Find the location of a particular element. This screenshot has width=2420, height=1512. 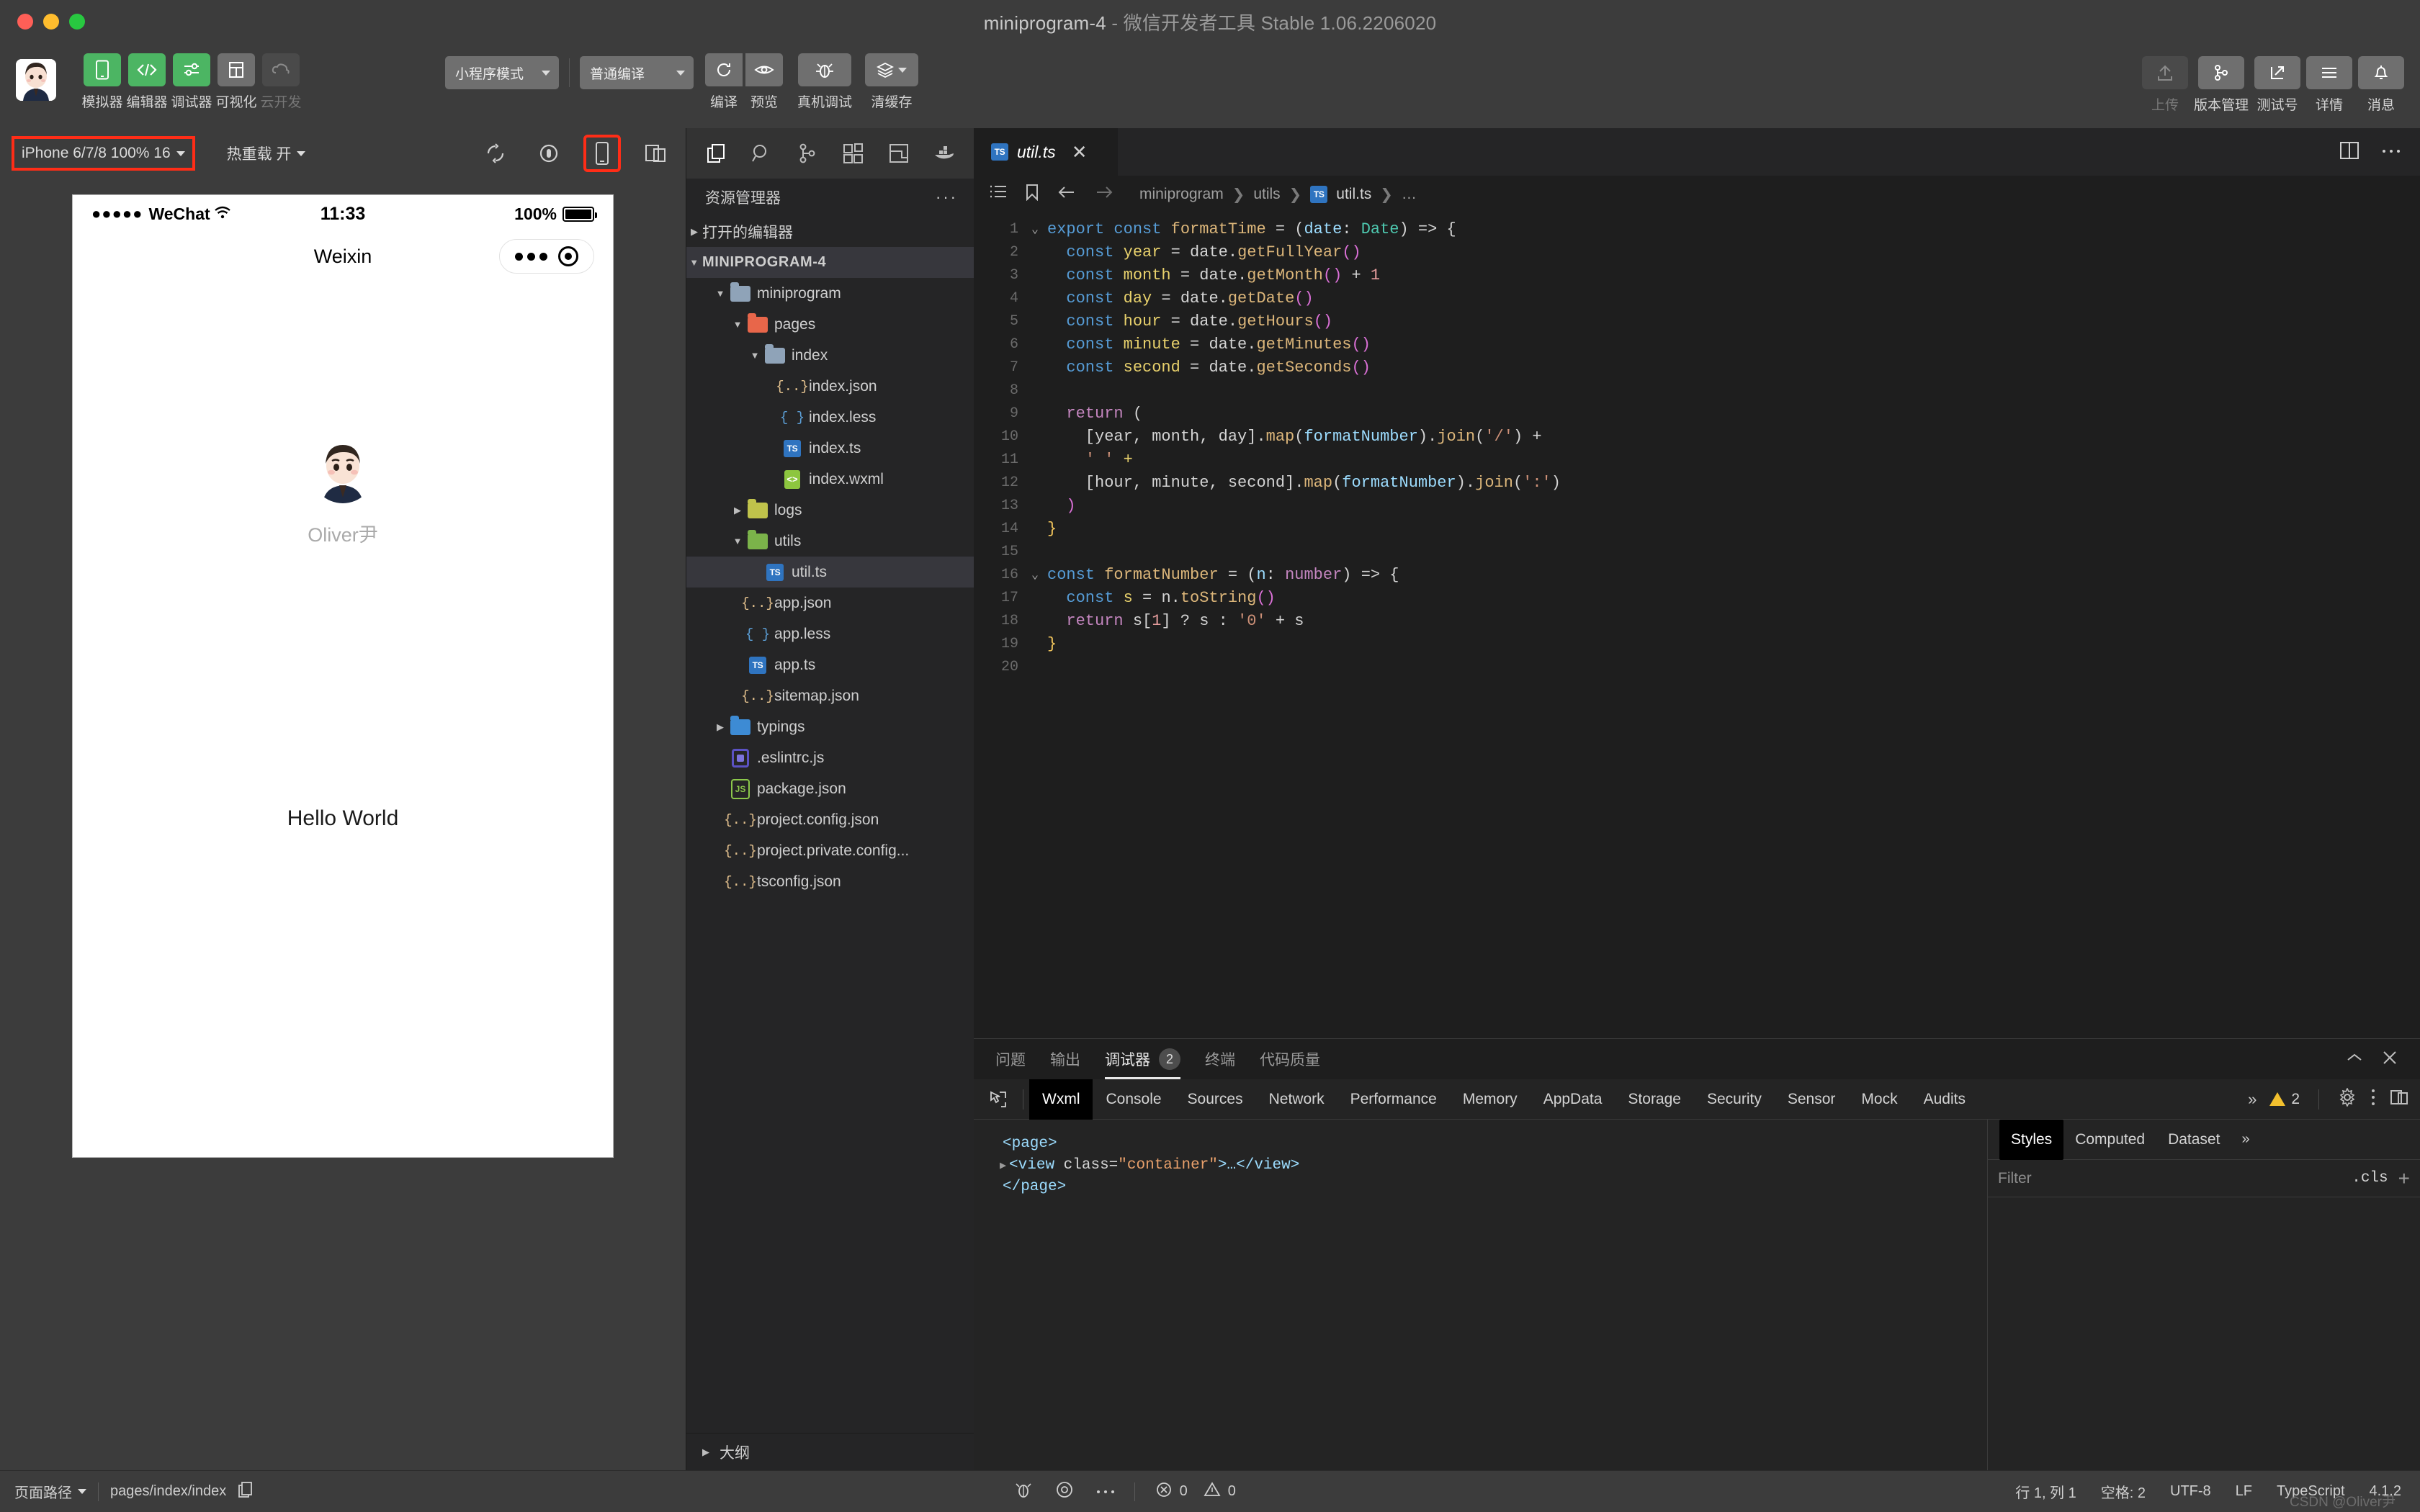

devtools-tab-audits: Audits is located at coordinates (1944, 1099).